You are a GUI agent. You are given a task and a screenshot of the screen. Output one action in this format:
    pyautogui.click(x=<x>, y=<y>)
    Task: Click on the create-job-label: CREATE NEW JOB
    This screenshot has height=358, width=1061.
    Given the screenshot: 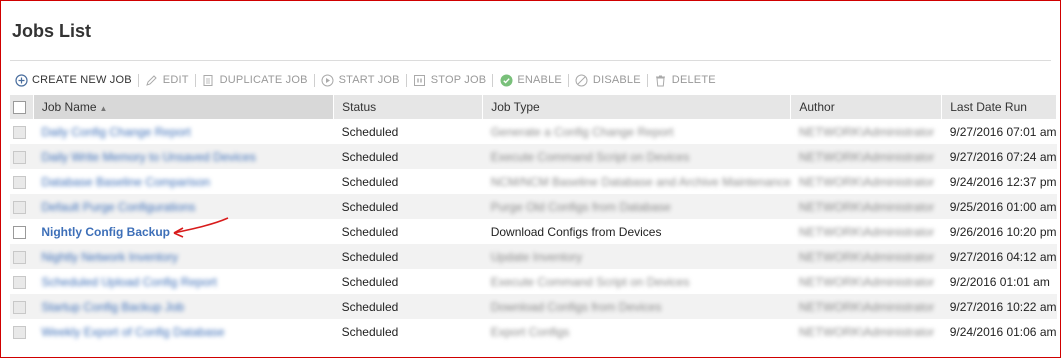 What is the action you would take?
    pyautogui.click(x=82, y=80)
    